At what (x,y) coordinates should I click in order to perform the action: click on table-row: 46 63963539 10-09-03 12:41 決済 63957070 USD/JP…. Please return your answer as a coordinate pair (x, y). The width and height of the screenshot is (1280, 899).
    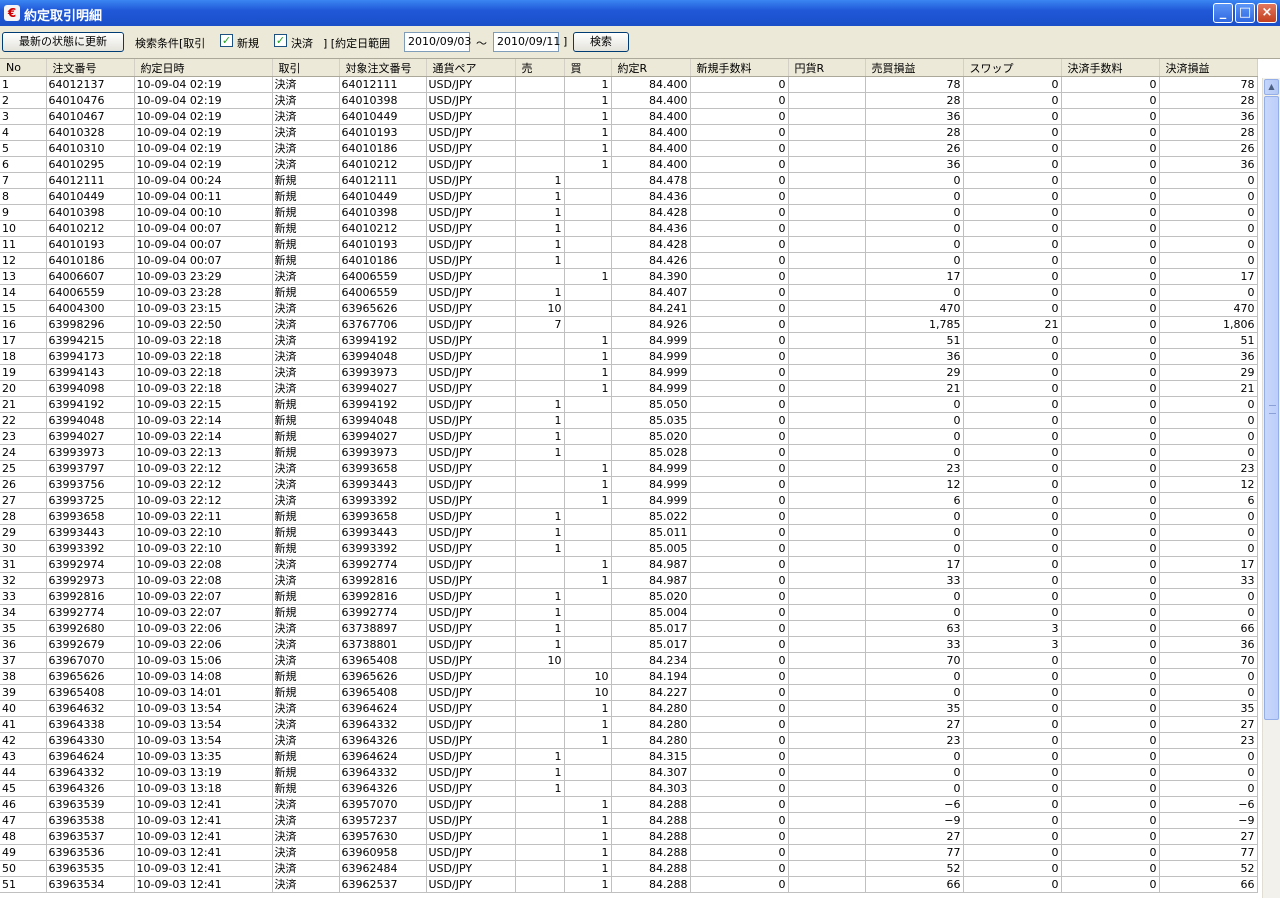
    Looking at the image, I should click on (629, 804).